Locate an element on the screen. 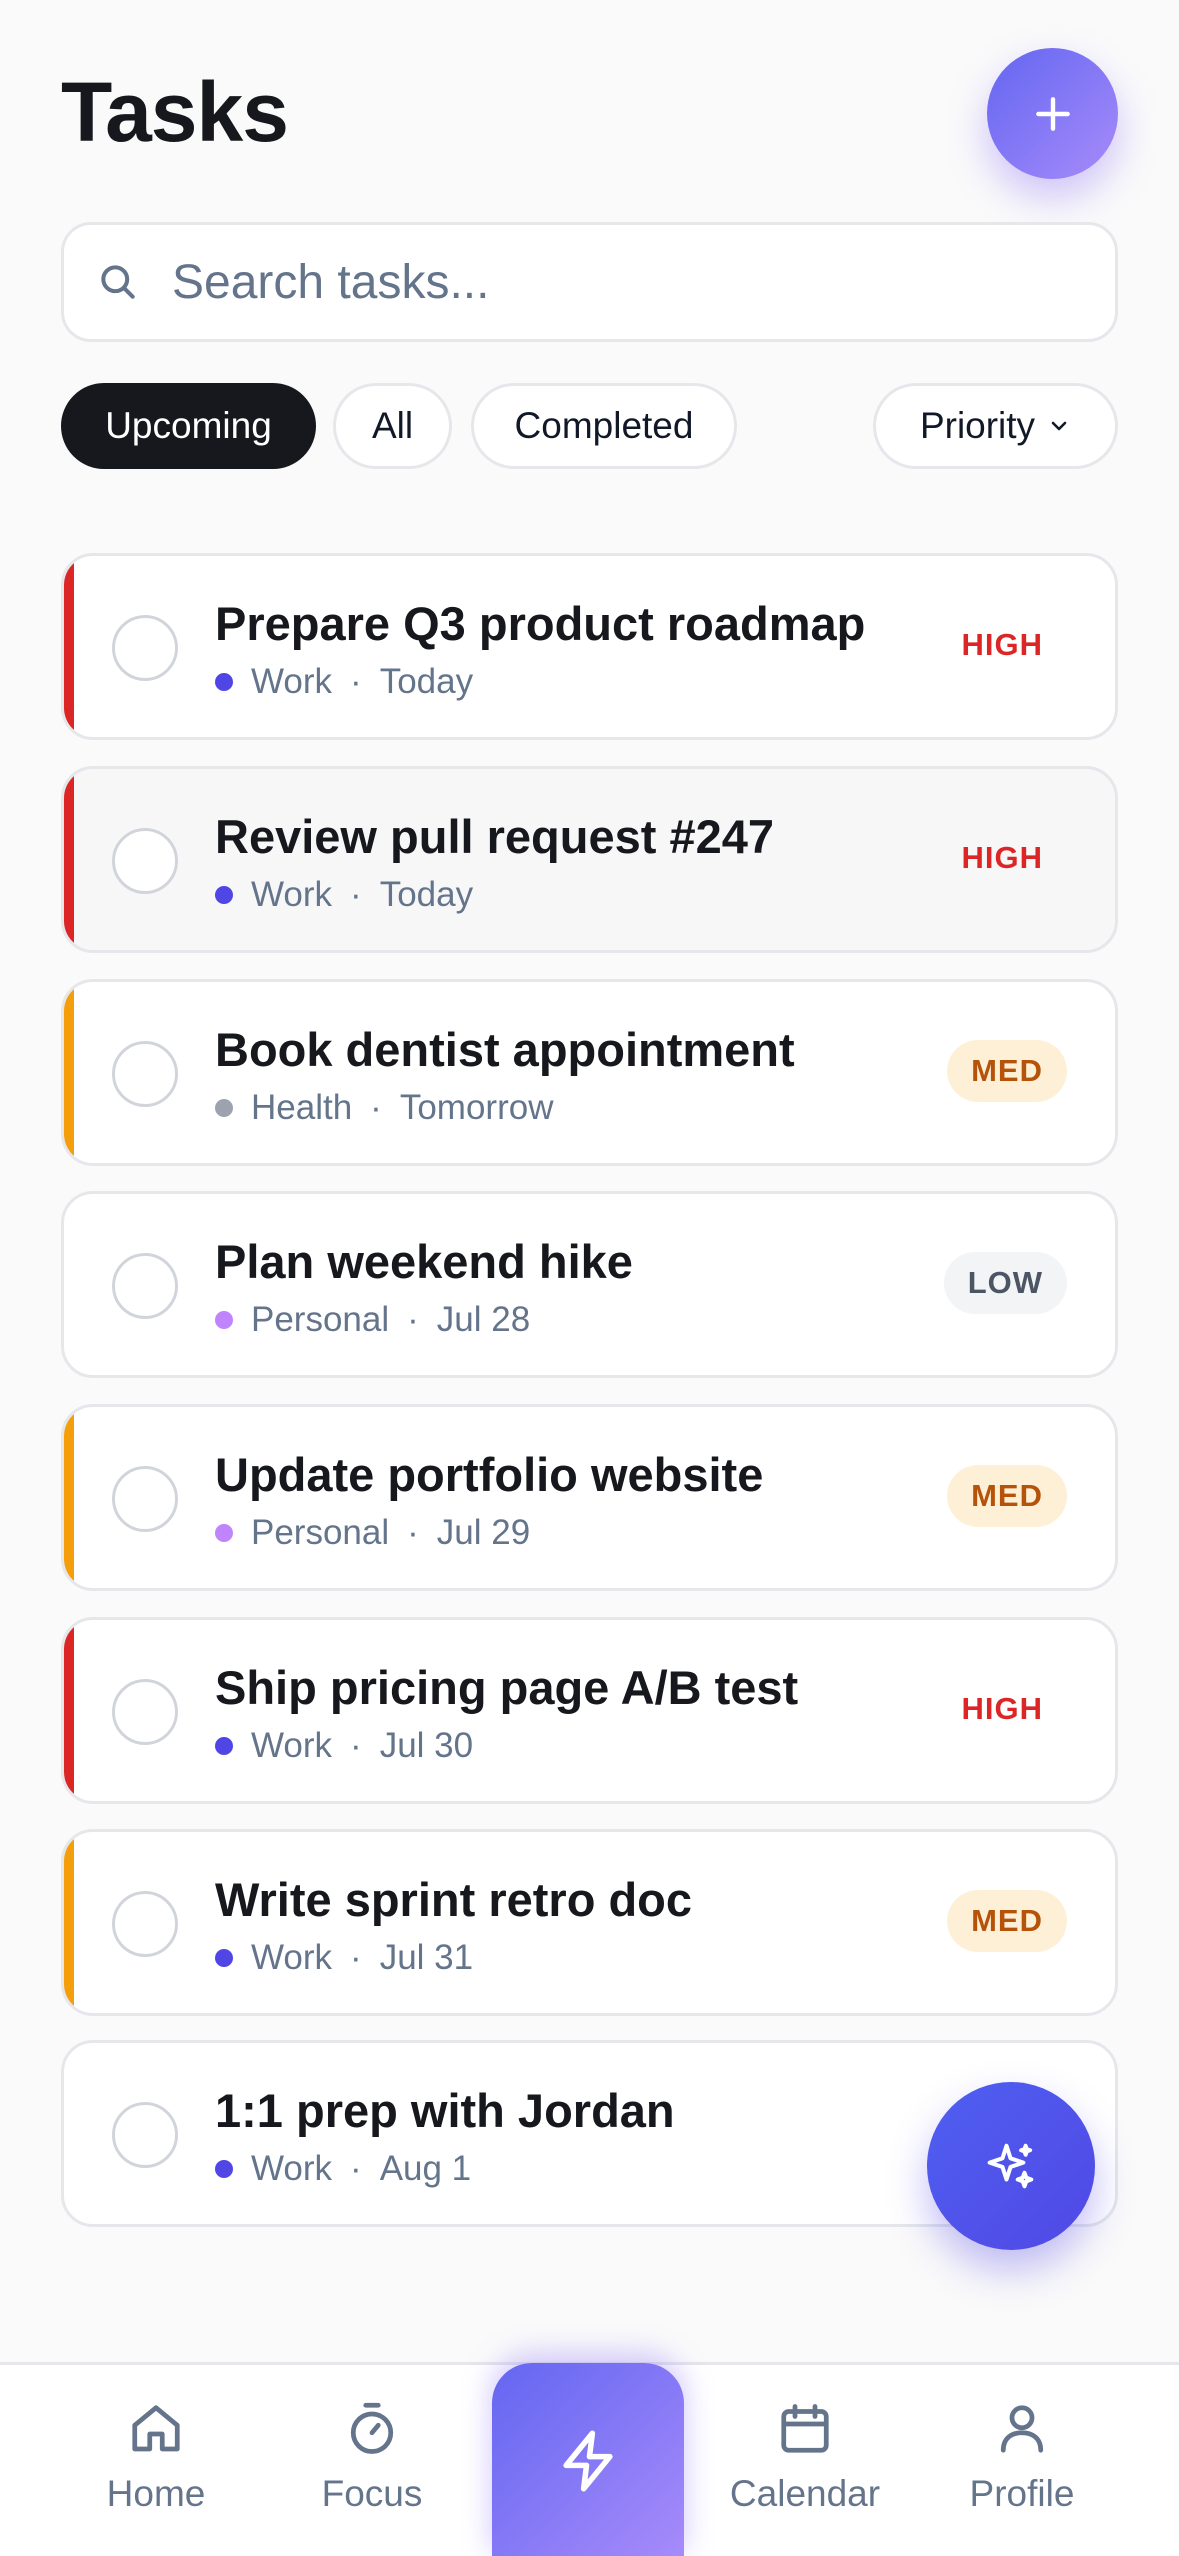 This screenshot has height=2556, width=1179. add-task-button is located at coordinates (1052, 113).